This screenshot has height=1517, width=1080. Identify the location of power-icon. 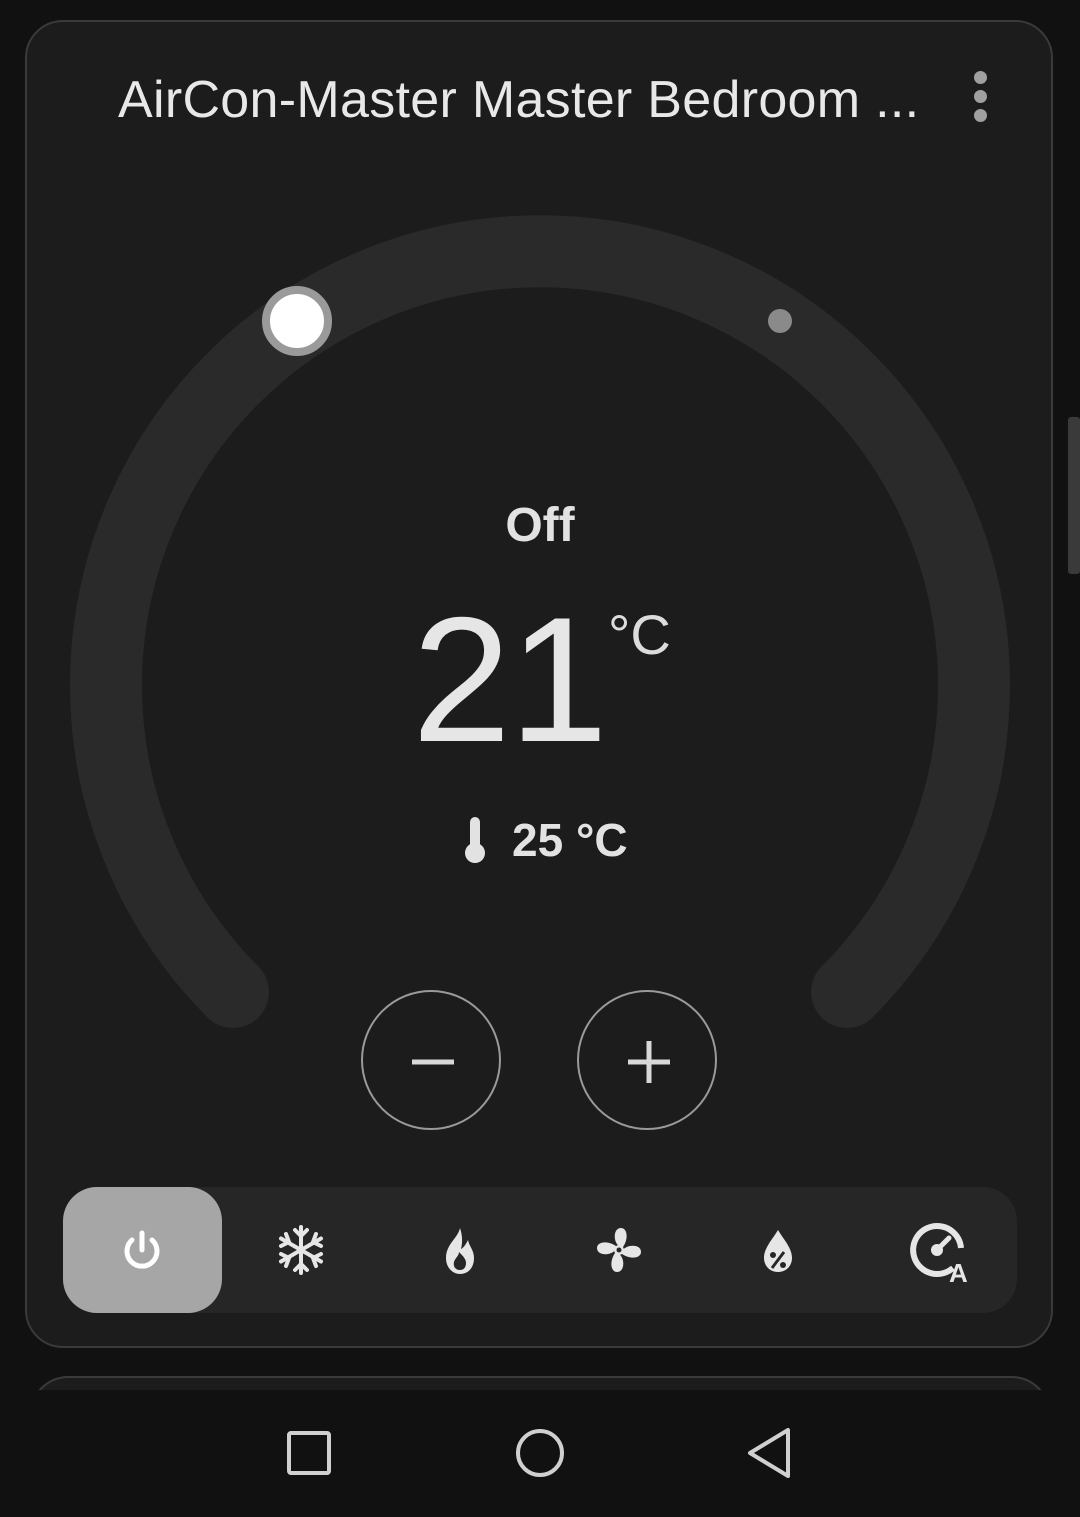
(142, 1249).